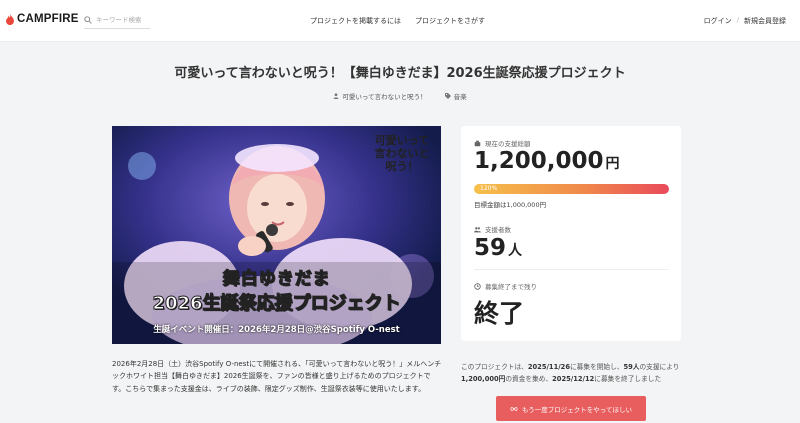 This screenshot has width=800, height=423. I want to click on auth-links: ログイン / 新規会員登録, so click(745, 21).